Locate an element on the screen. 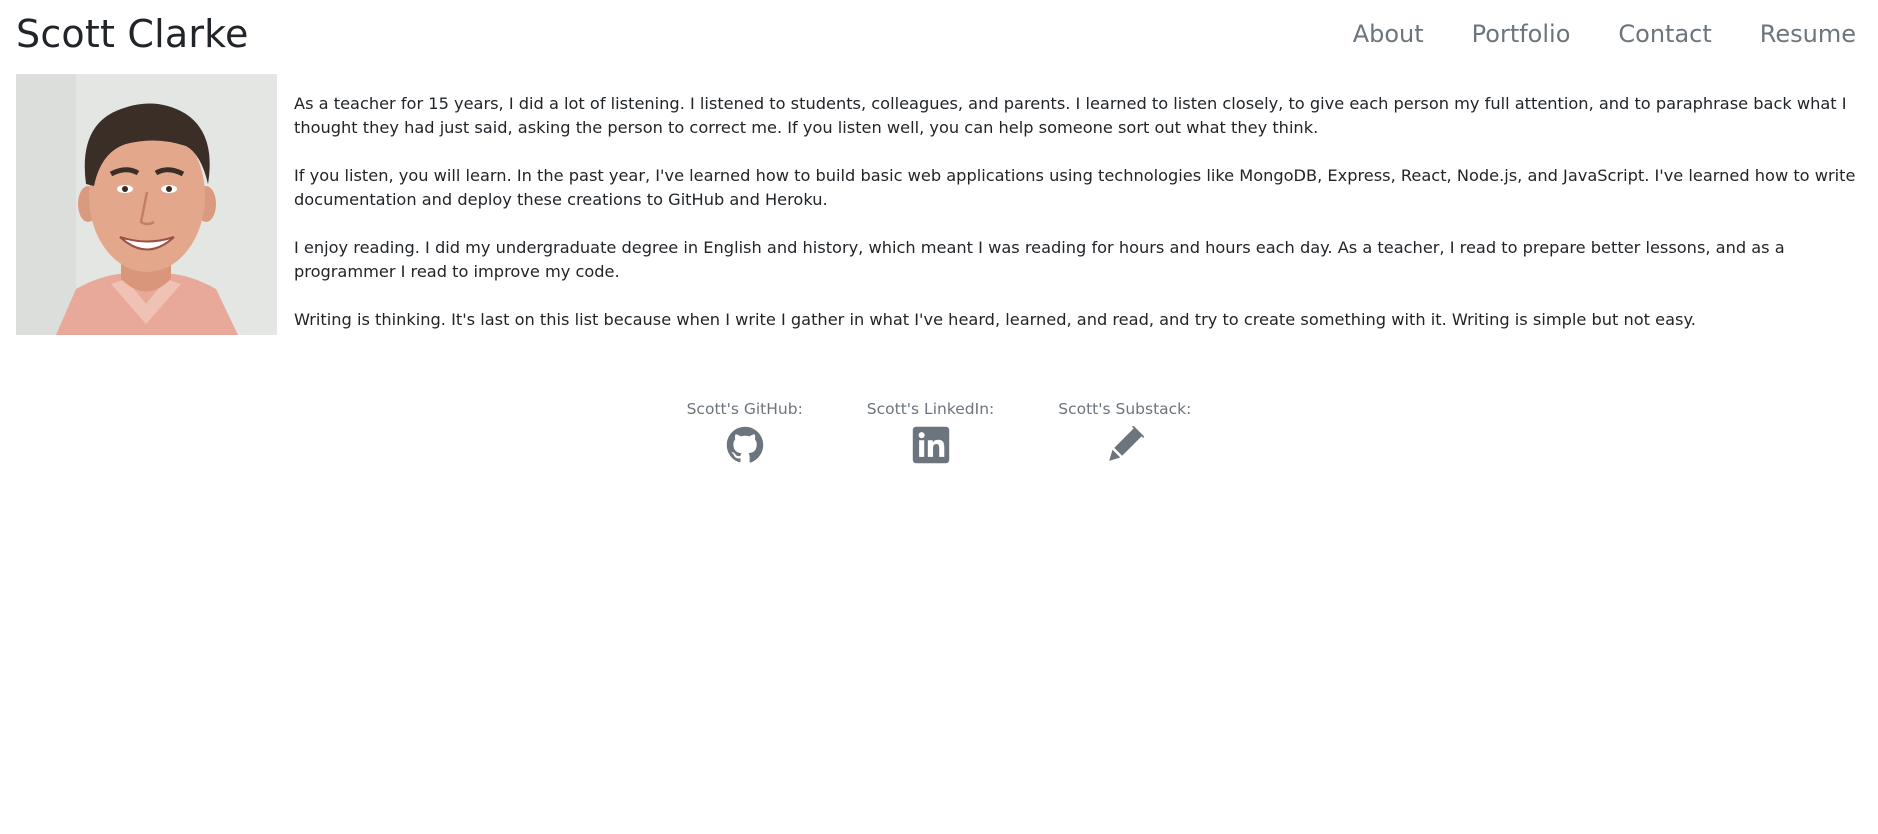 This screenshot has height=834, width=1878. linkedin-link: Scott's LinkedIn: is located at coordinates (930, 431).